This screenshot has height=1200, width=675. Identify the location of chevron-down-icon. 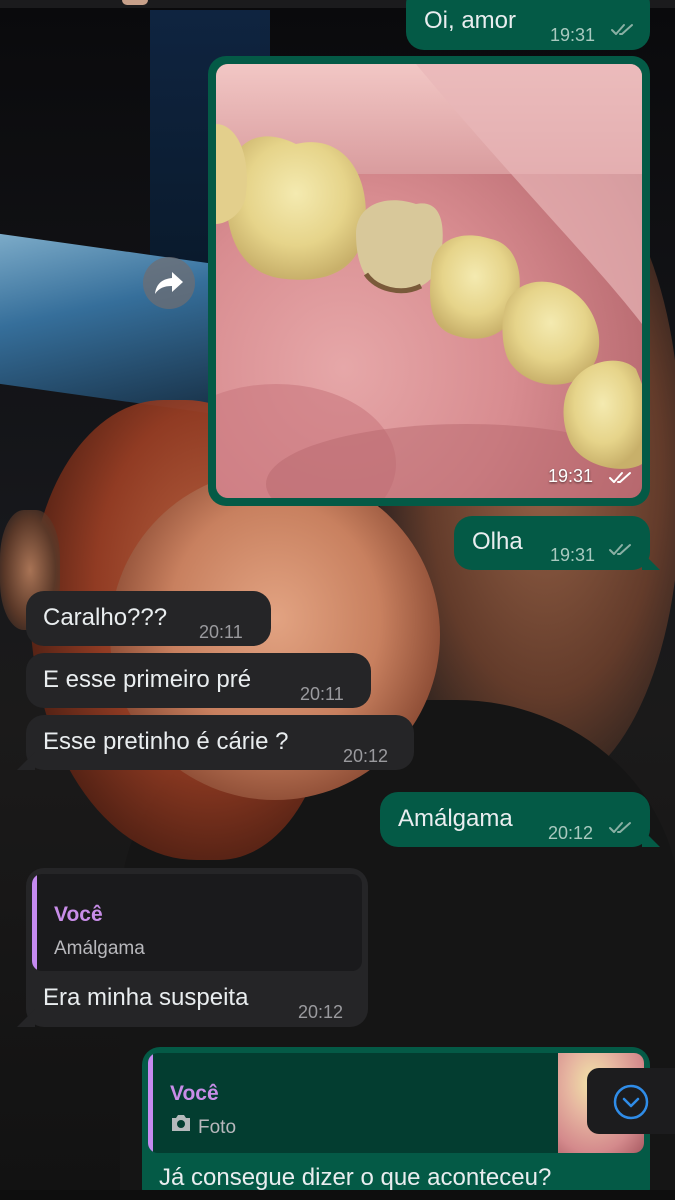
(631, 1102).